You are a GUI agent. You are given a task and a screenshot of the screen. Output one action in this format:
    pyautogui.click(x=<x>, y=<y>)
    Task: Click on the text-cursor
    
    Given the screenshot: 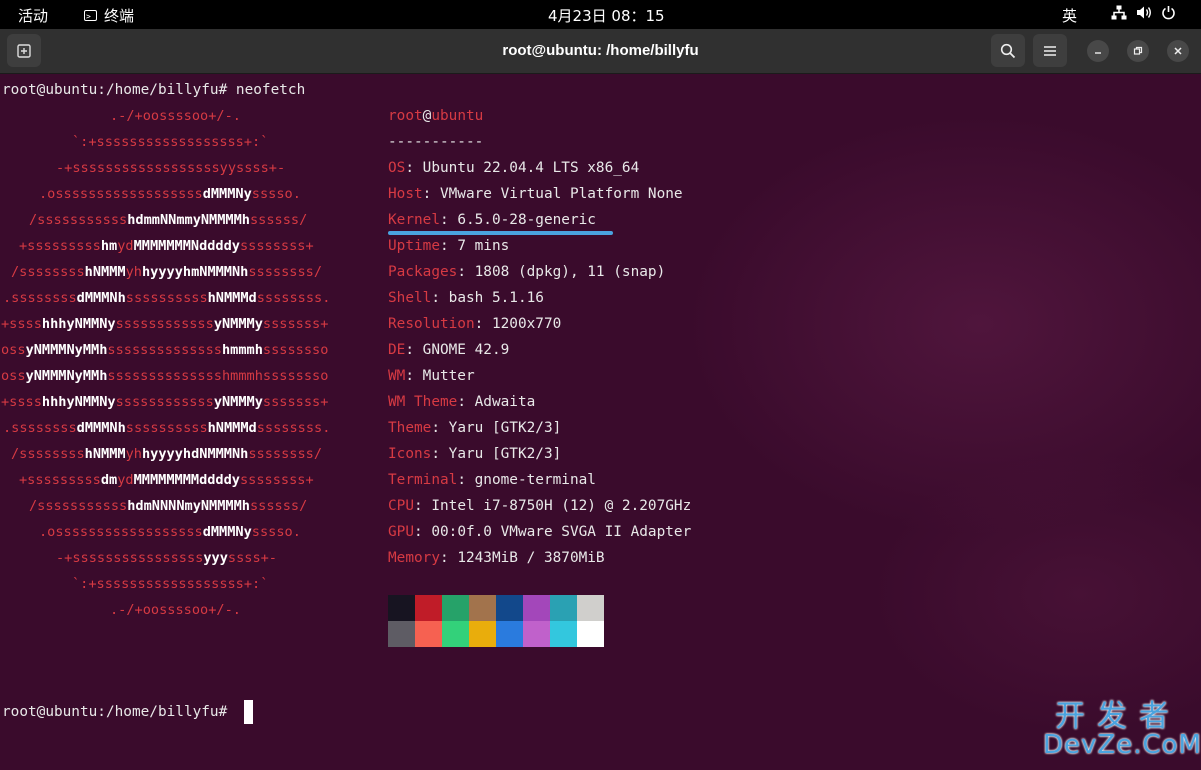 What is the action you would take?
    pyautogui.click(x=248, y=712)
    